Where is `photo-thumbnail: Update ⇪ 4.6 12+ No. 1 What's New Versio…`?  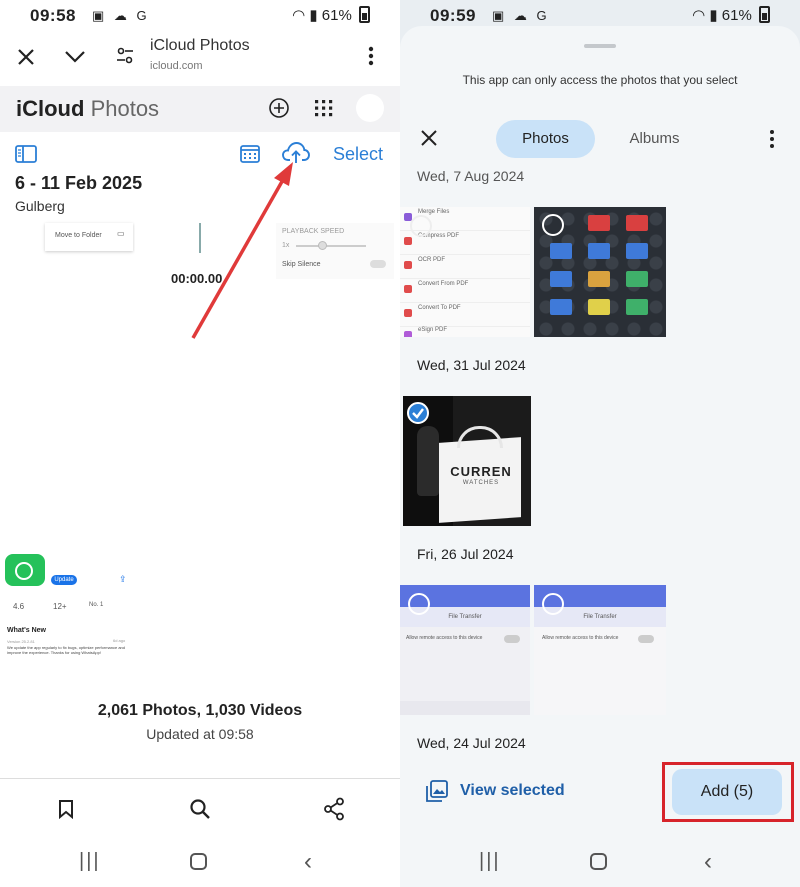
photo-thumbnail: Update ⇪ 4.6 12+ No. 1 What's New Versio… is located at coordinates (69, 610).